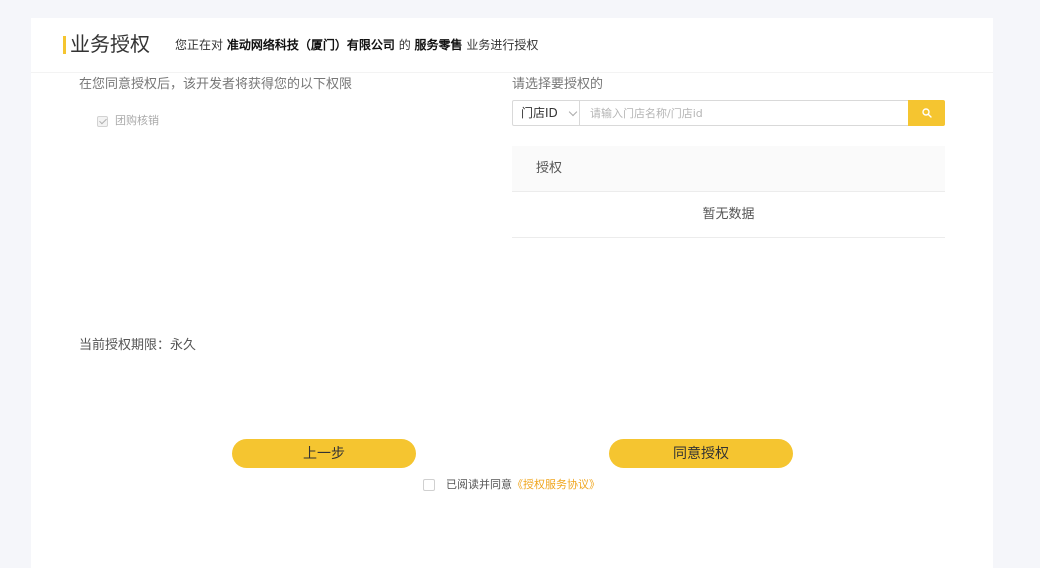 The width and height of the screenshot is (1040, 568). What do you see at coordinates (558, 84) in the screenshot?
I see `selection-heading: 请选择要授权的` at bounding box center [558, 84].